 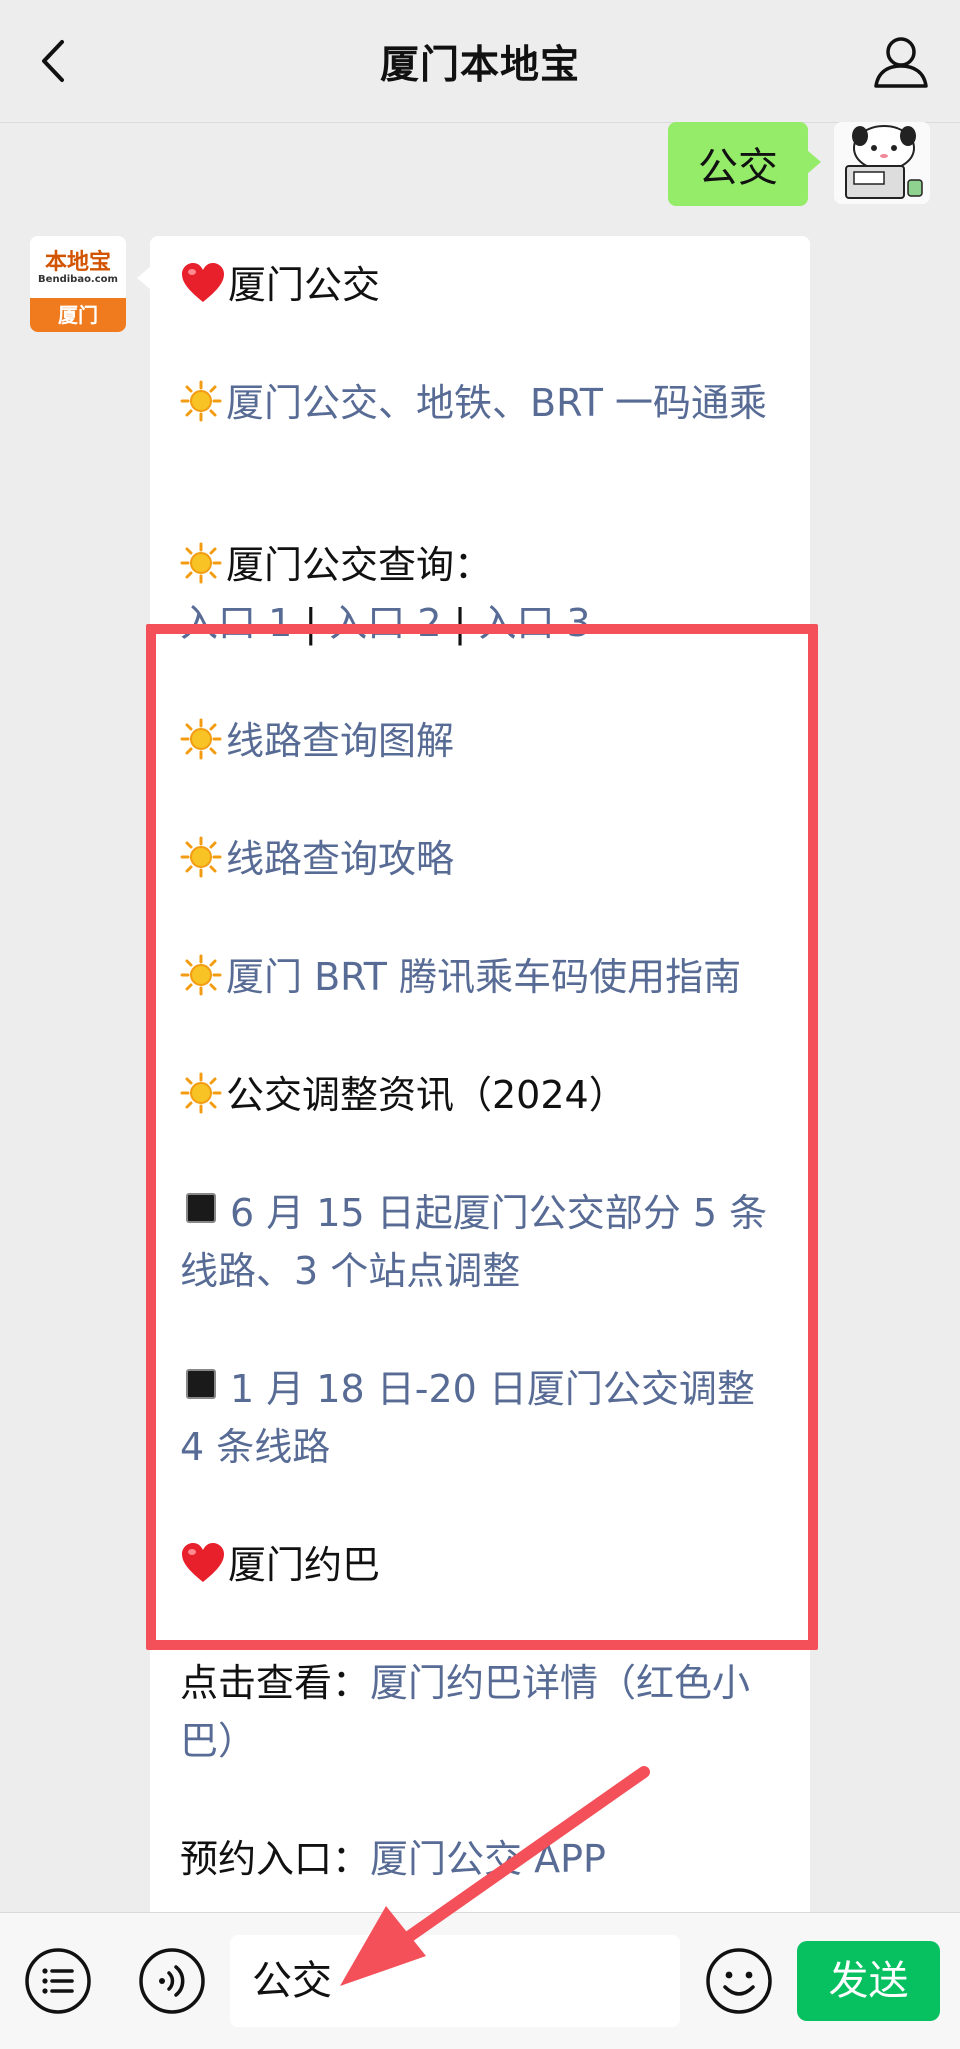 I want to click on page-title: 厦门本地宝, so click(x=479, y=65).